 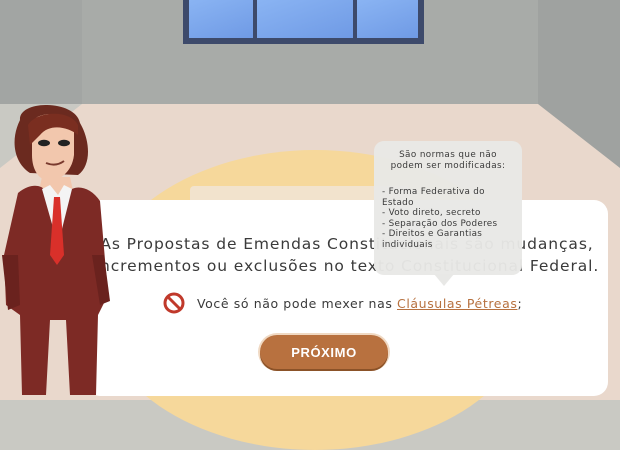 What do you see at coordinates (407, 244) in the screenshot?
I see `tooltip-item: individuais` at bounding box center [407, 244].